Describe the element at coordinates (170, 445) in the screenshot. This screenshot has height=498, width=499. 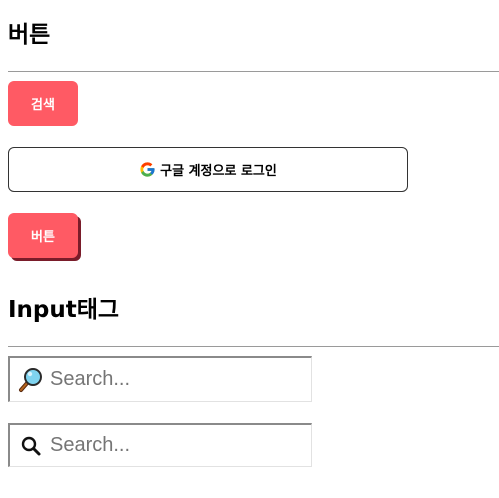
I see `search-input-icon` at that location.